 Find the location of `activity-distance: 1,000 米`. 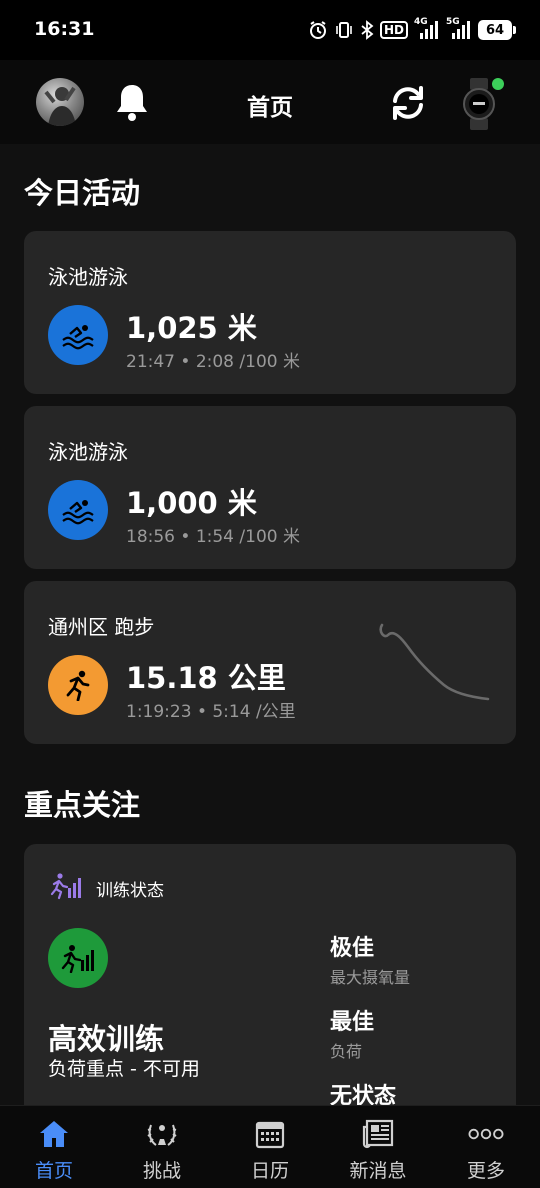

activity-distance: 1,000 米 is located at coordinates (191, 503).